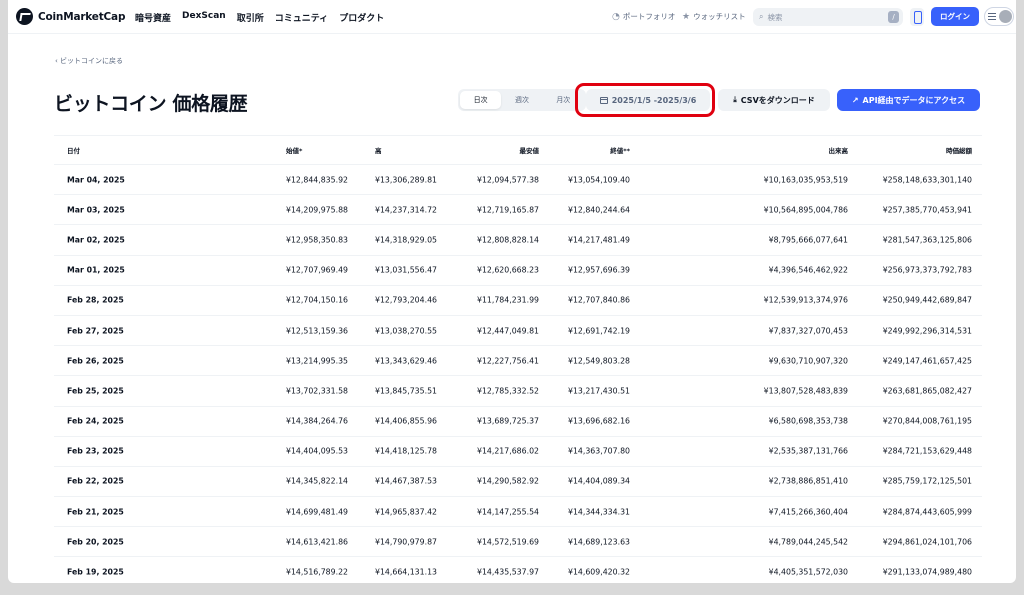 This screenshot has width=1024, height=595. Describe the element at coordinates (927, 542) in the screenshot. I see `cell-market-cap: ¥294,861,024,101,706` at that location.